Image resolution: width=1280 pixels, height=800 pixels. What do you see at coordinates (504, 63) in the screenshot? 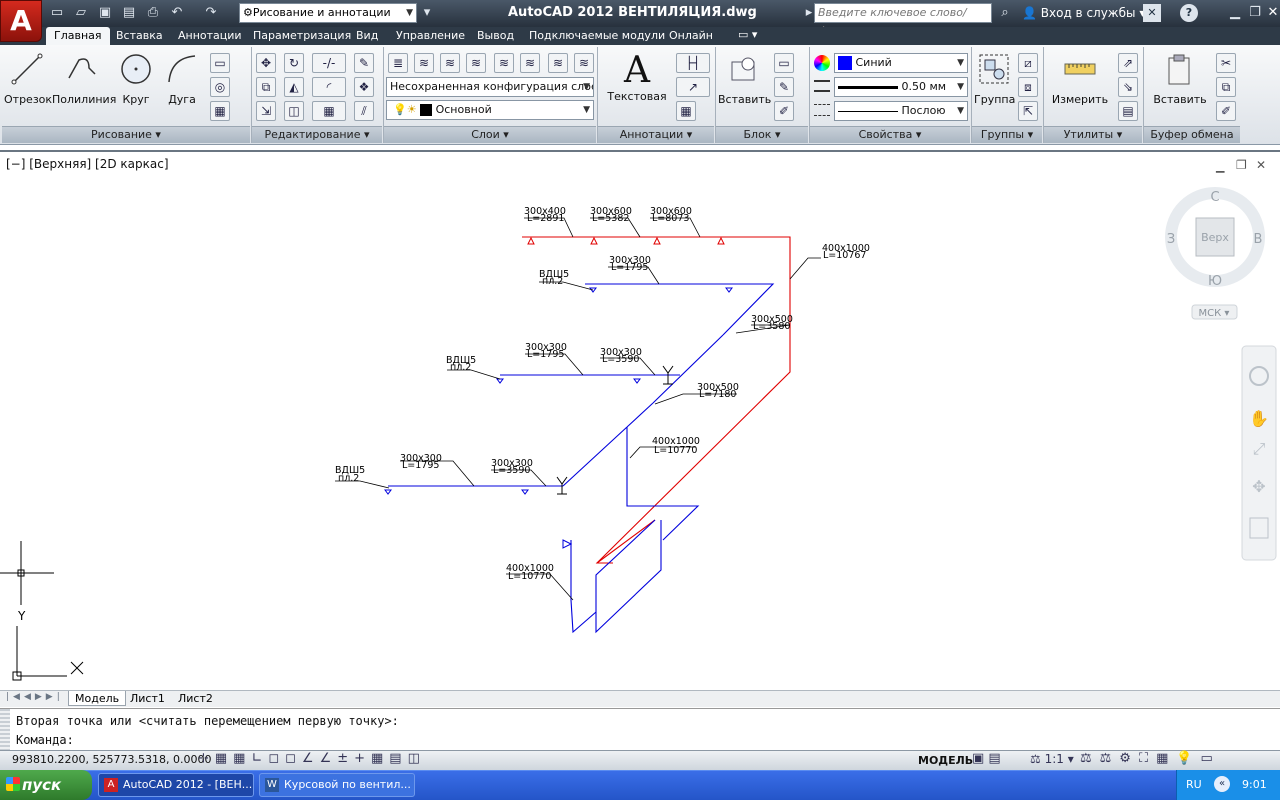
I see `layer-freeze-icon: ≋` at bounding box center [504, 63].